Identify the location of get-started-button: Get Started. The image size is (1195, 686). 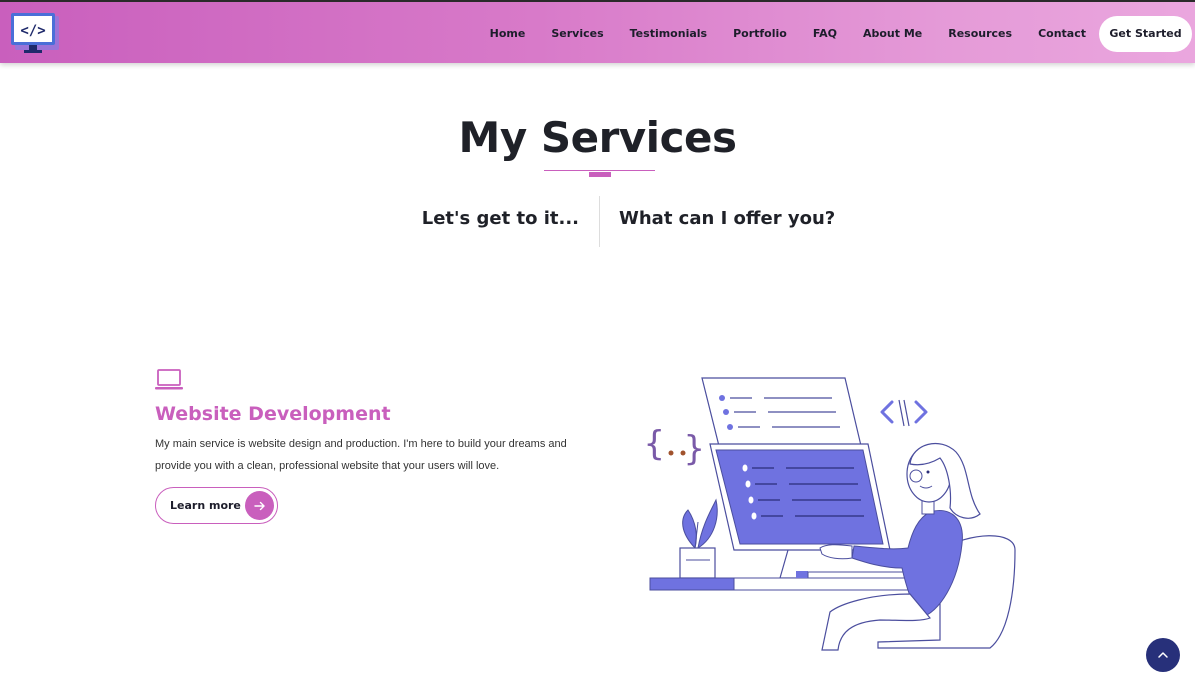
(1145, 33).